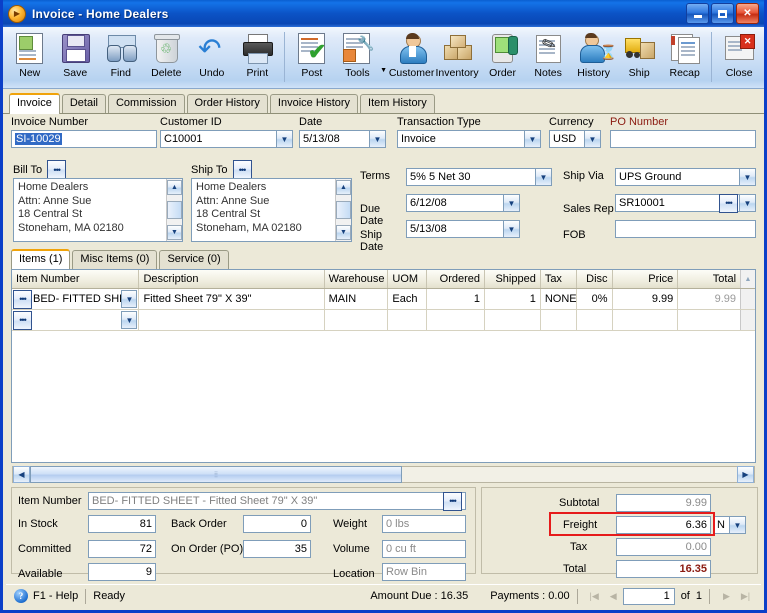  I want to click on toolbar-button-customer: Customer, so click(411, 58).